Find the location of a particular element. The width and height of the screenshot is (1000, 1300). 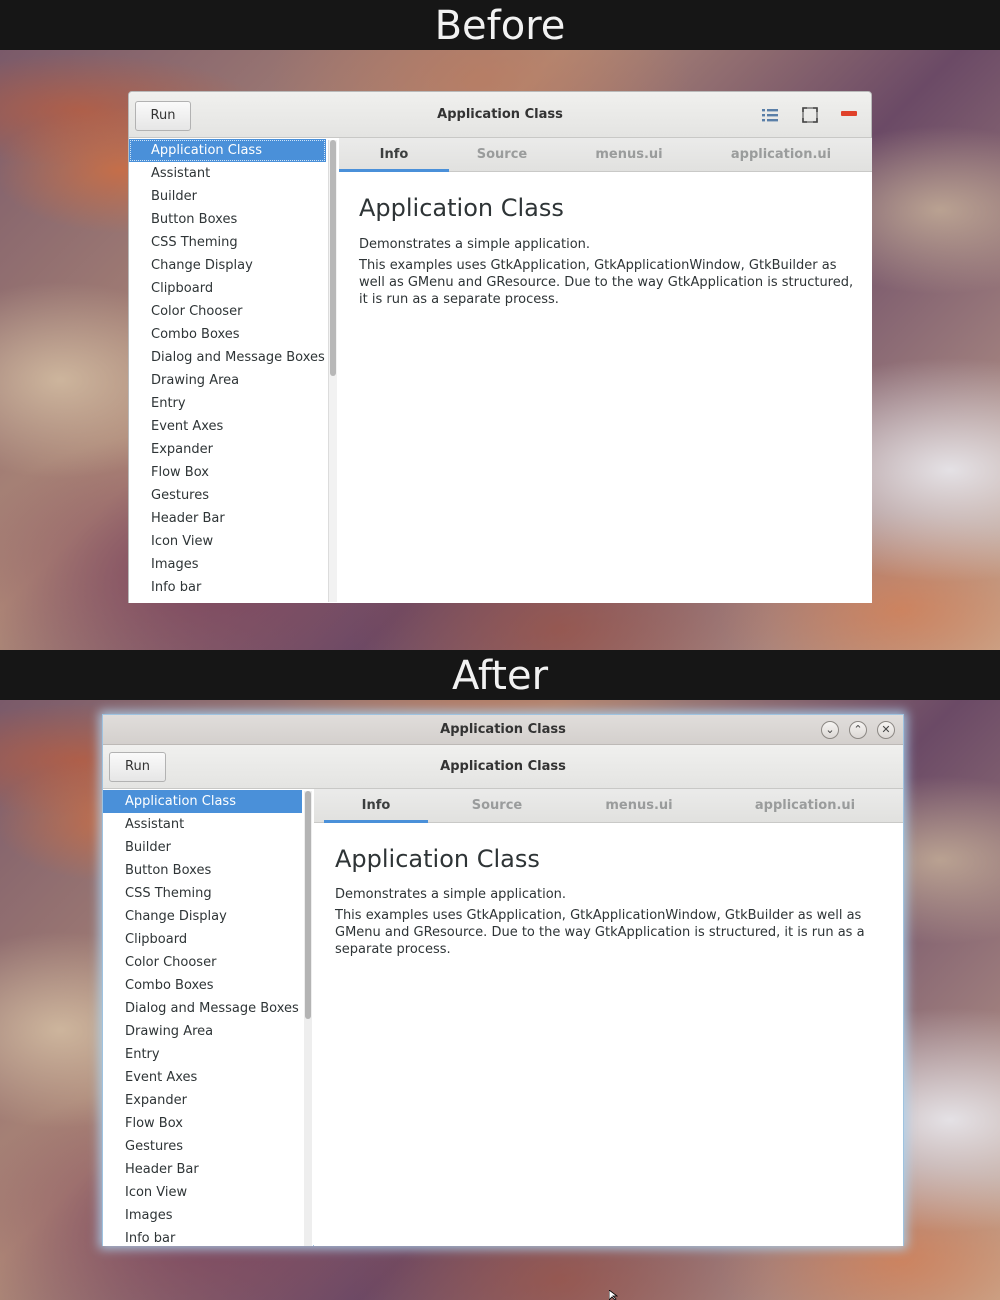

mouse-cursor-icon is located at coordinates (614, 1295).